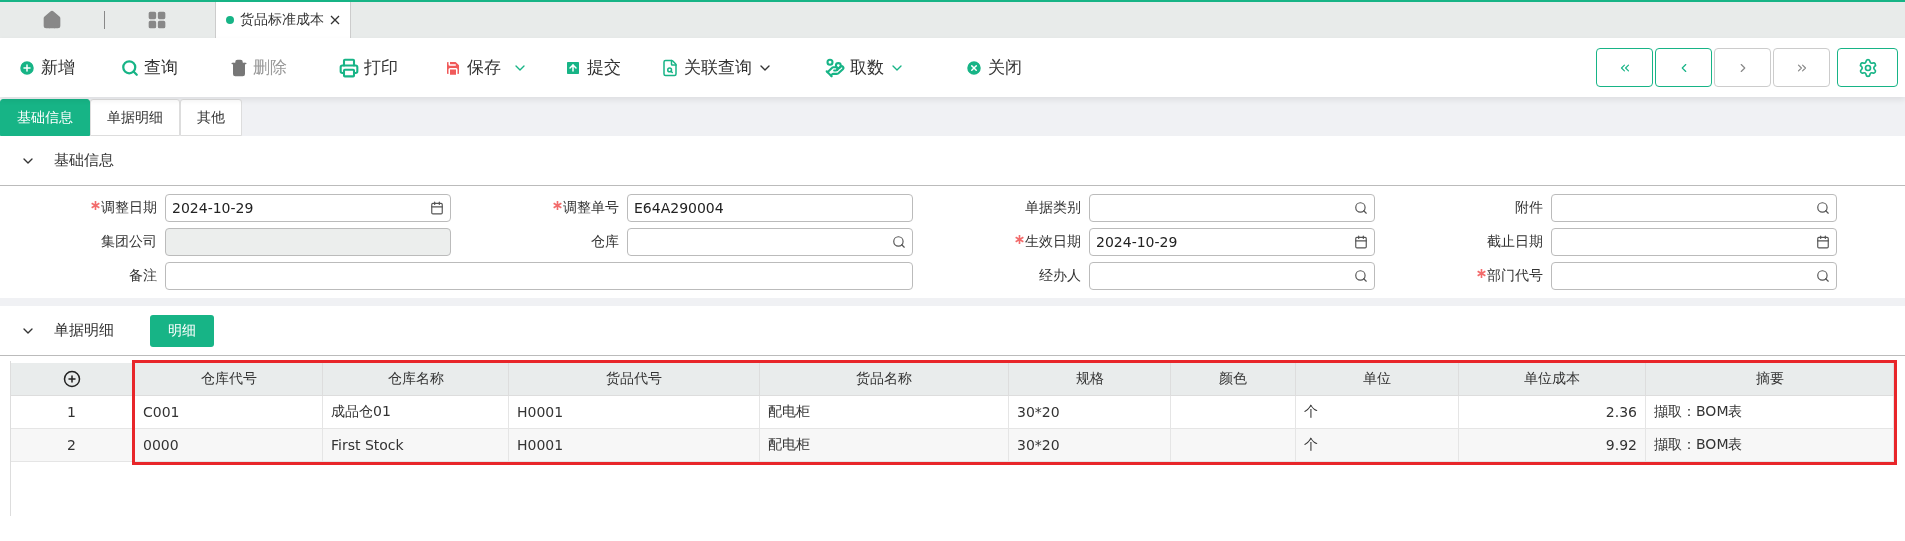  I want to click on section-tab: 单据明细, so click(135, 117).